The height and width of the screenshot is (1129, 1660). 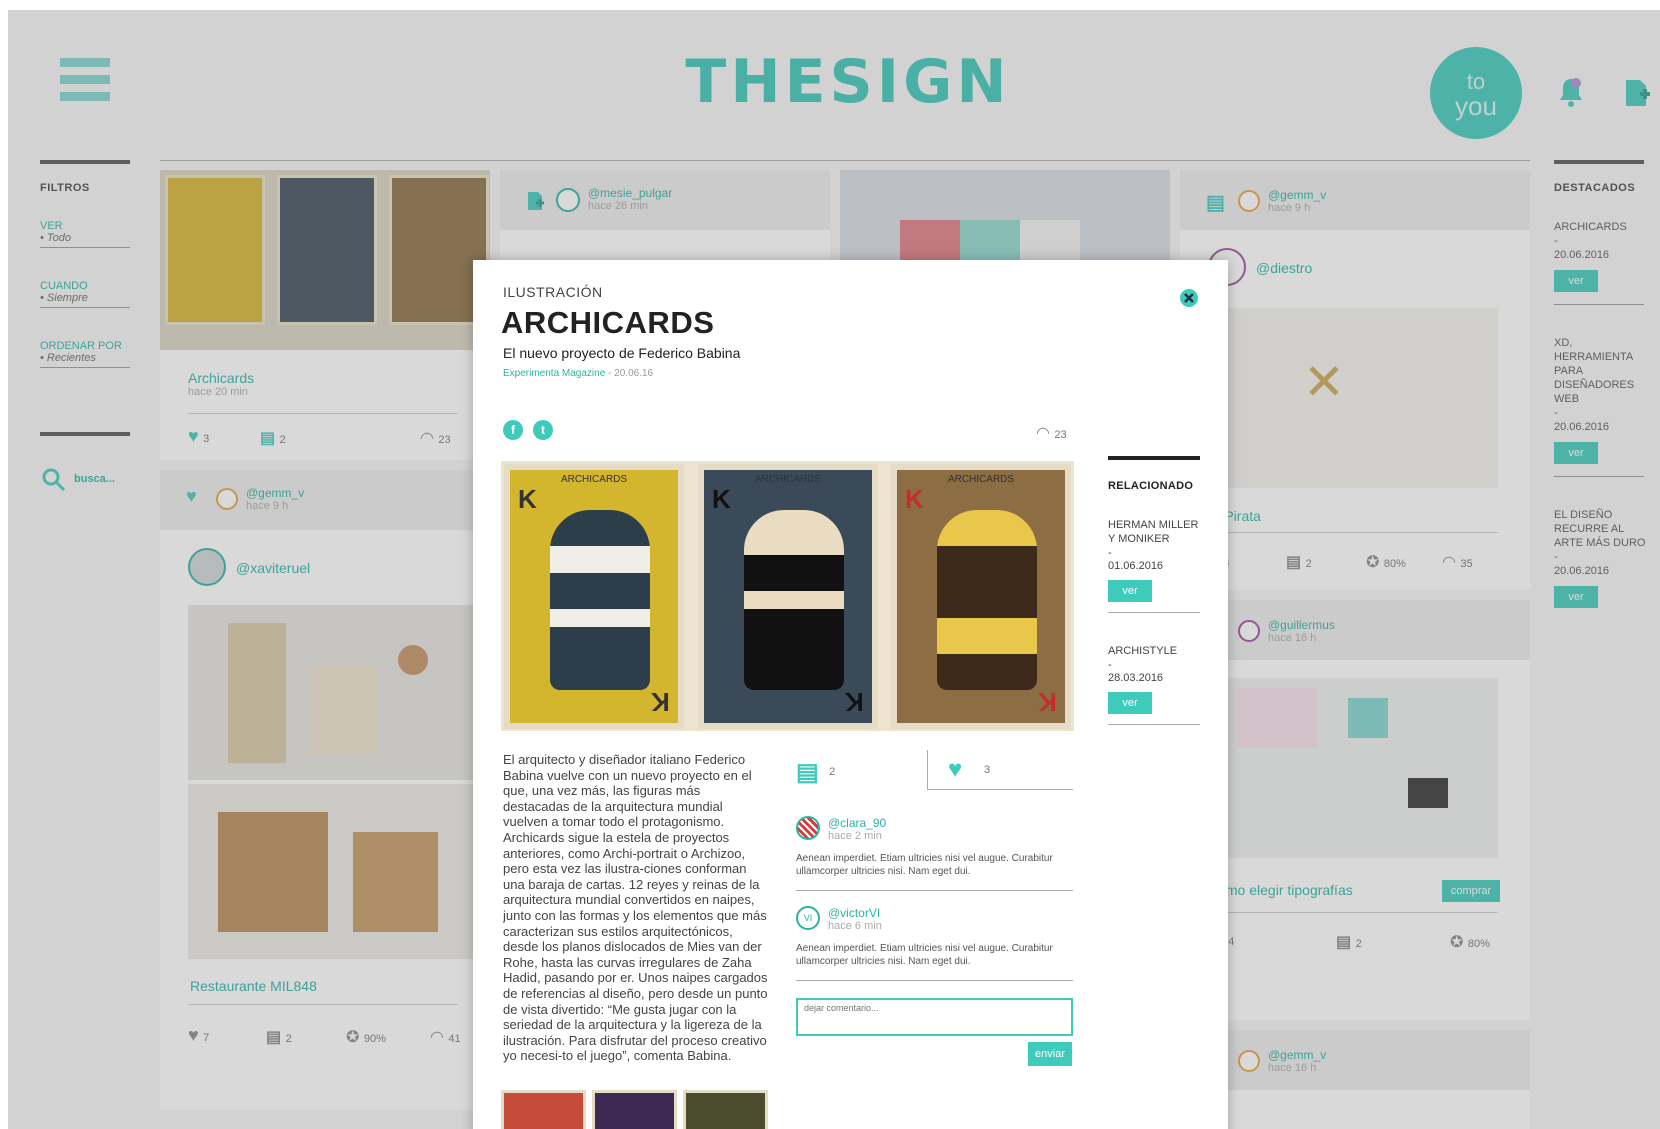 I want to click on related-item: HERMAN MILLER Y MONIKER - 01.06.2016 ver, so click(x=1154, y=565).